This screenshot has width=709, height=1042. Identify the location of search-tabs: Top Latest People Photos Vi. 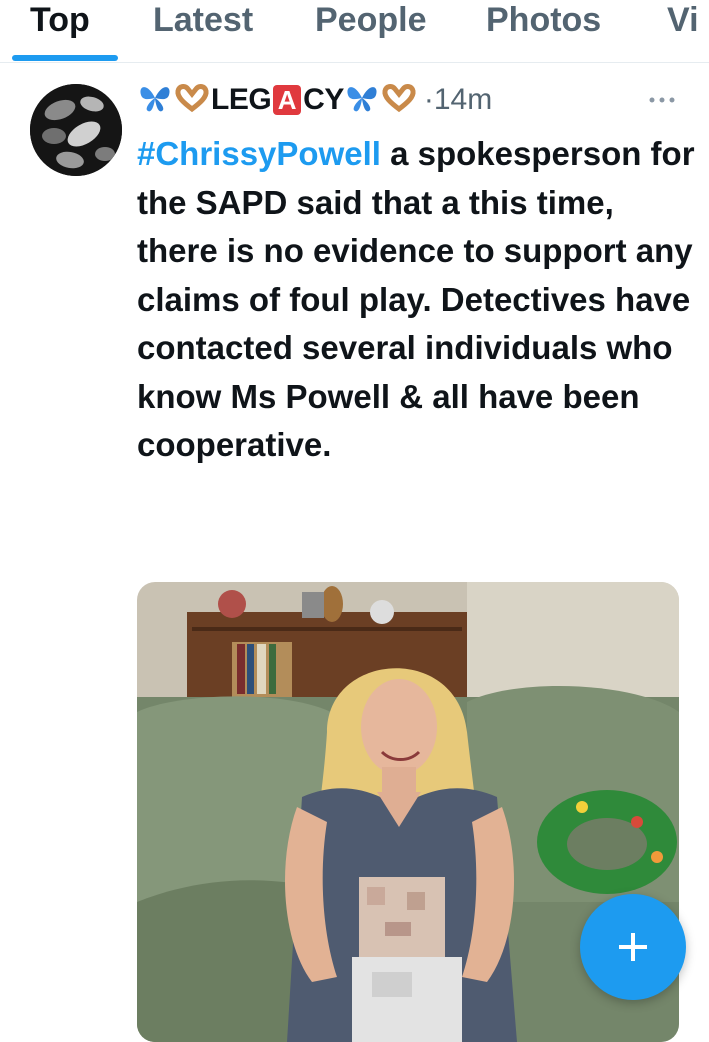
(354, 31).